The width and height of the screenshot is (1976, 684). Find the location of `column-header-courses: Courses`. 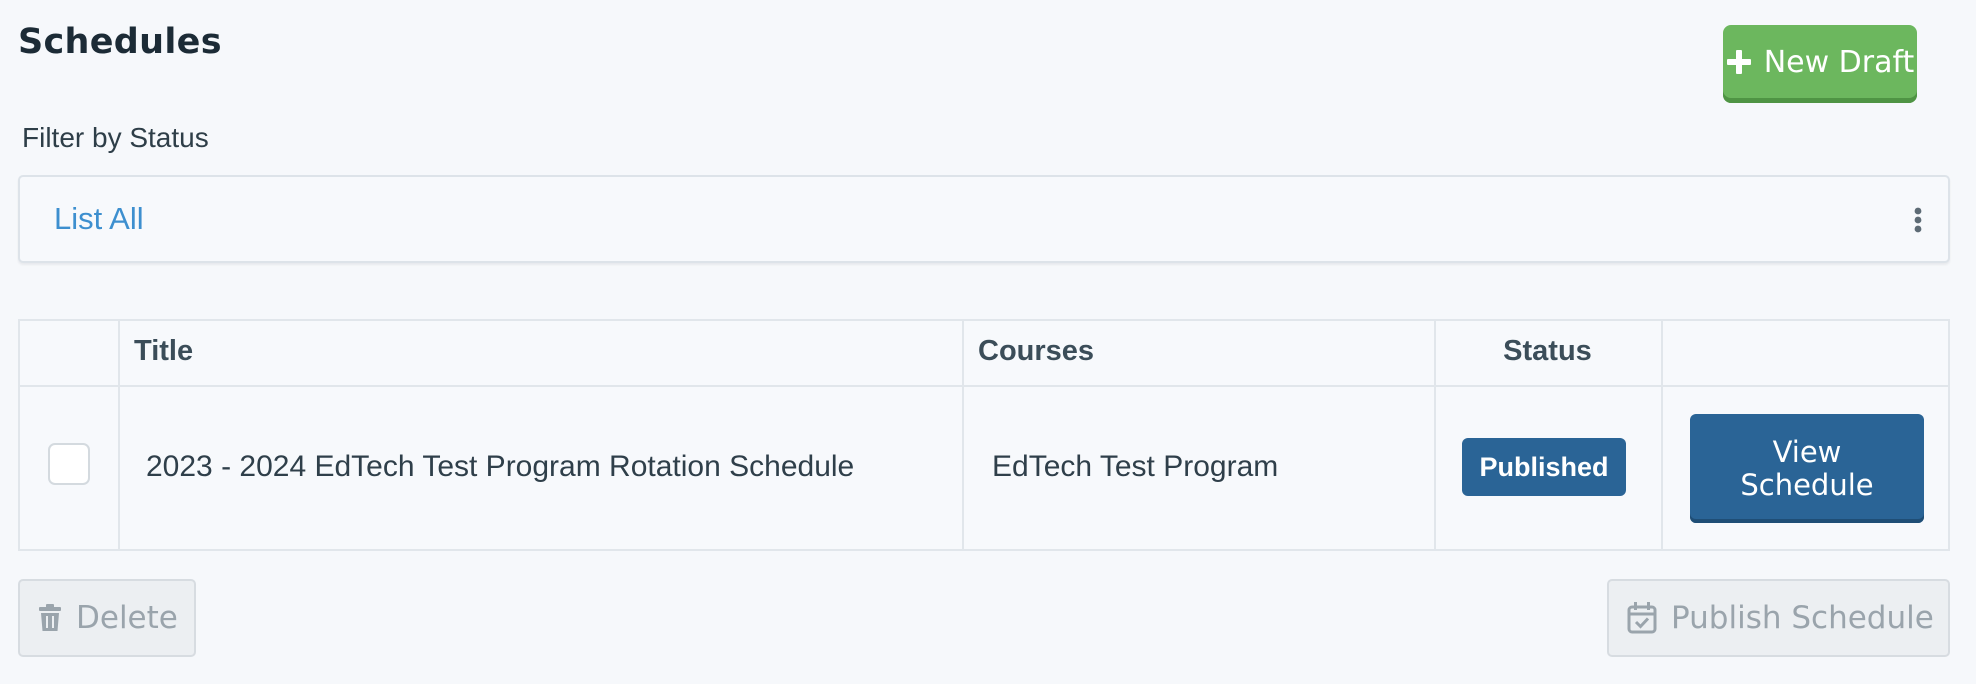

column-header-courses: Courses is located at coordinates (1036, 351).